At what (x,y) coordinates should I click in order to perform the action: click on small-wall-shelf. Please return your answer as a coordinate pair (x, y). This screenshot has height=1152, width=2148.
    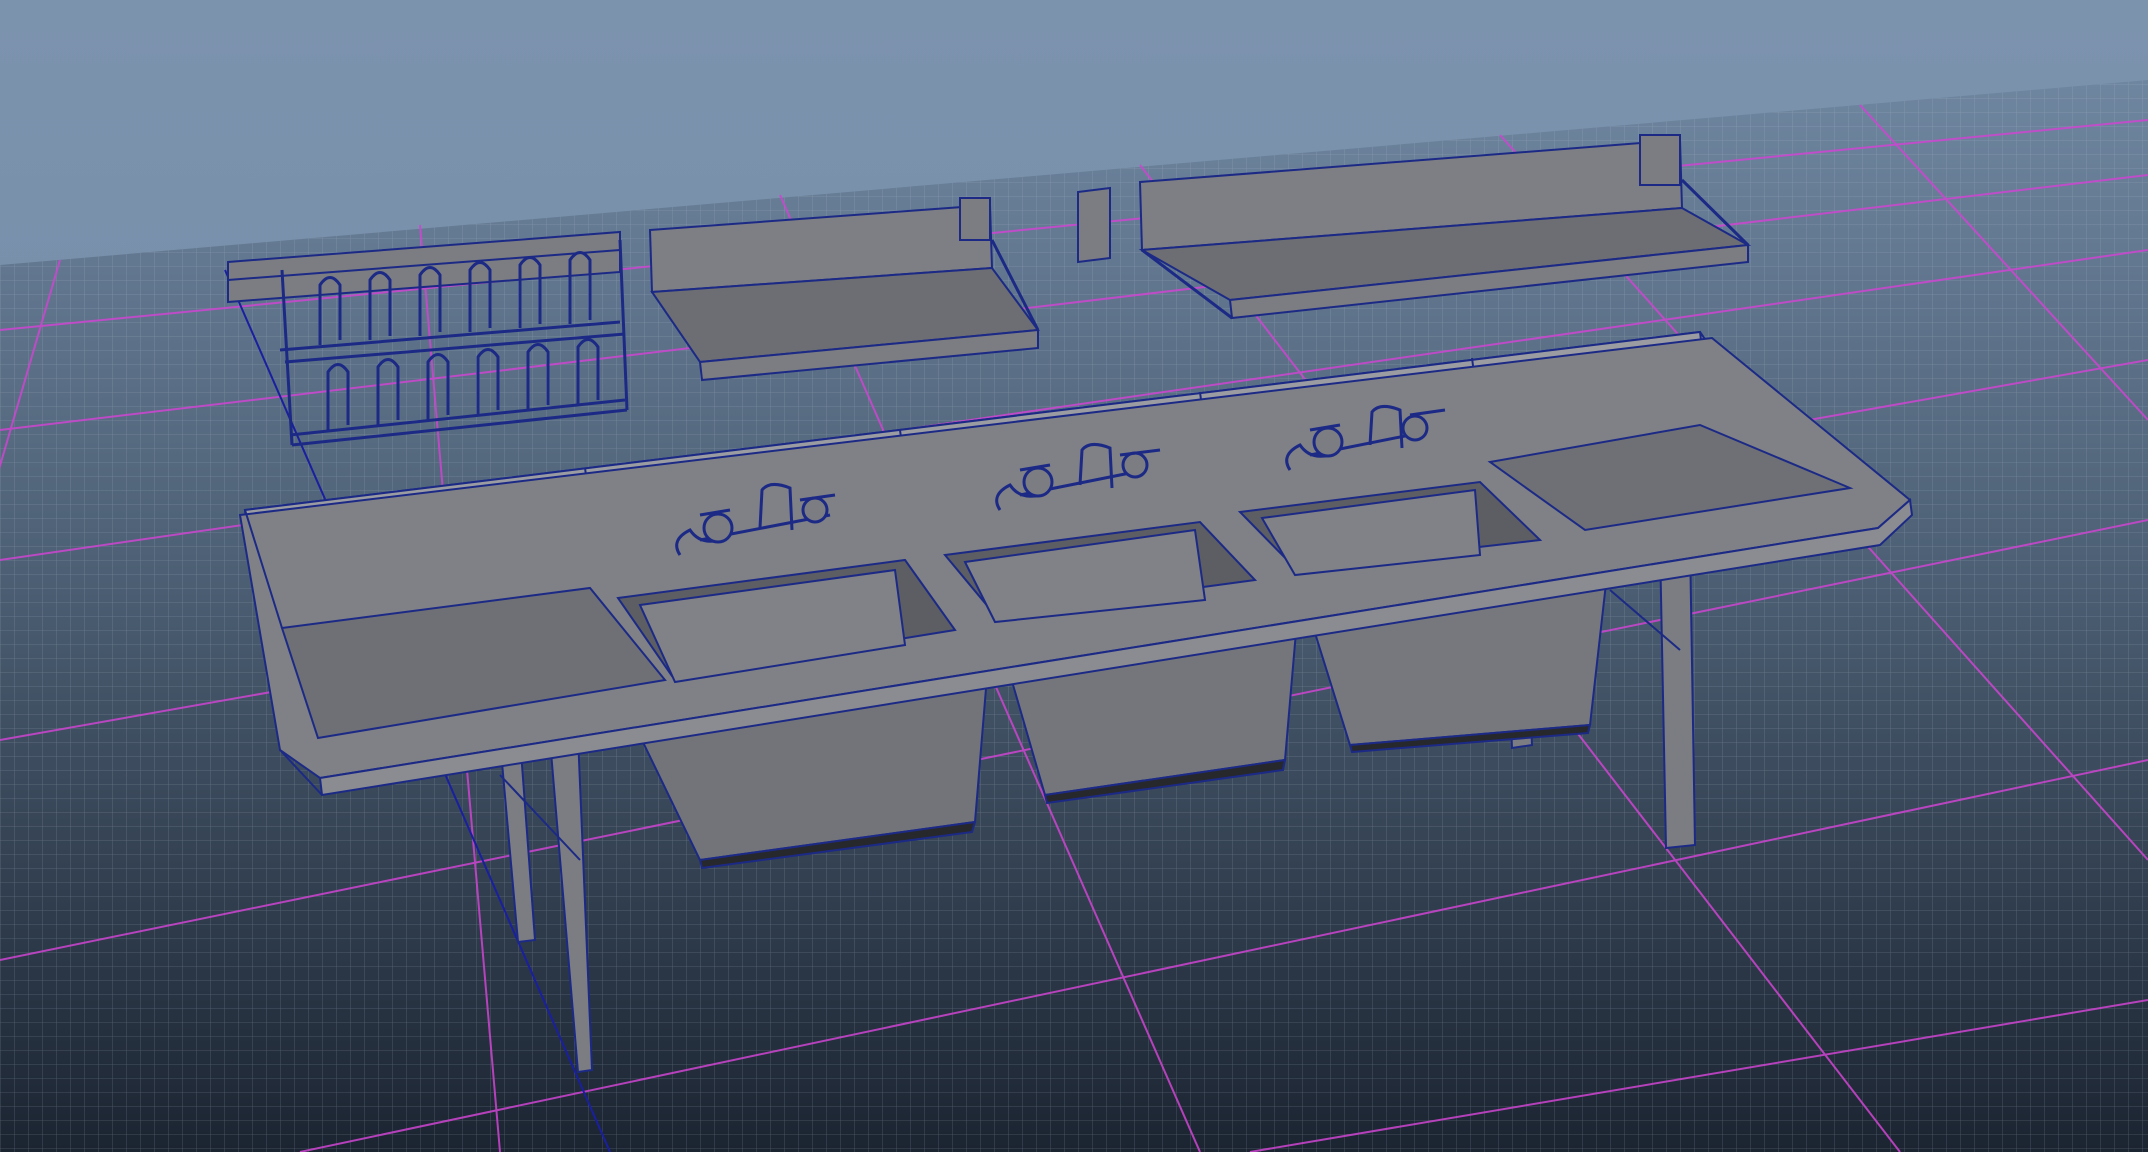
    Looking at the image, I should click on (844, 289).